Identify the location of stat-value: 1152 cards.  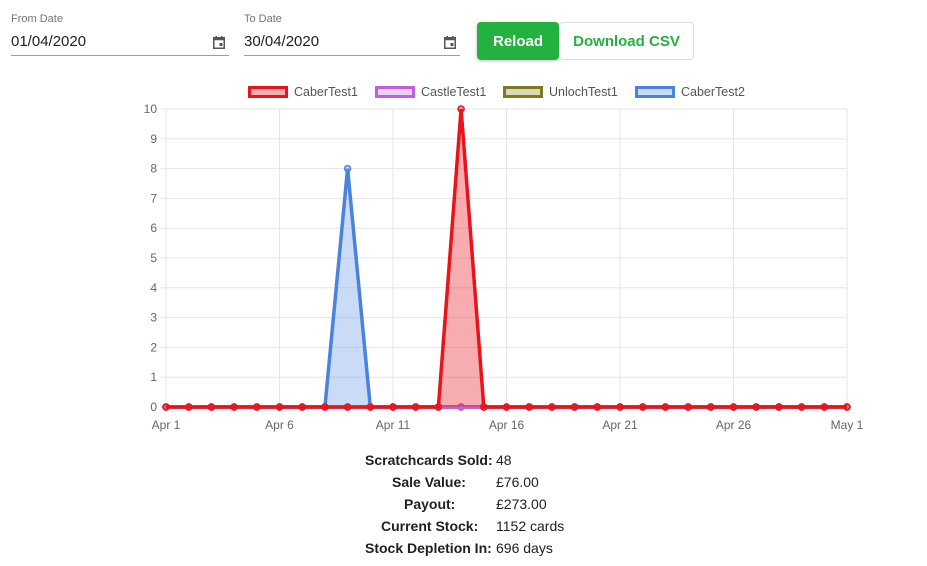
(530, 526).